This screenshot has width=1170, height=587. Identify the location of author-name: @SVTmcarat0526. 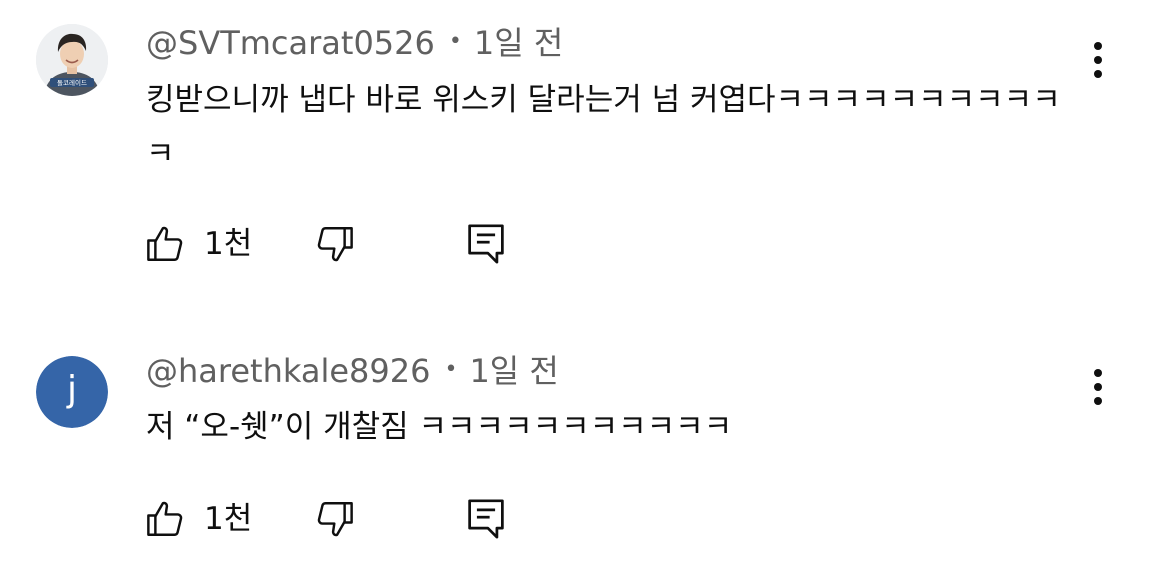
(290, 43).